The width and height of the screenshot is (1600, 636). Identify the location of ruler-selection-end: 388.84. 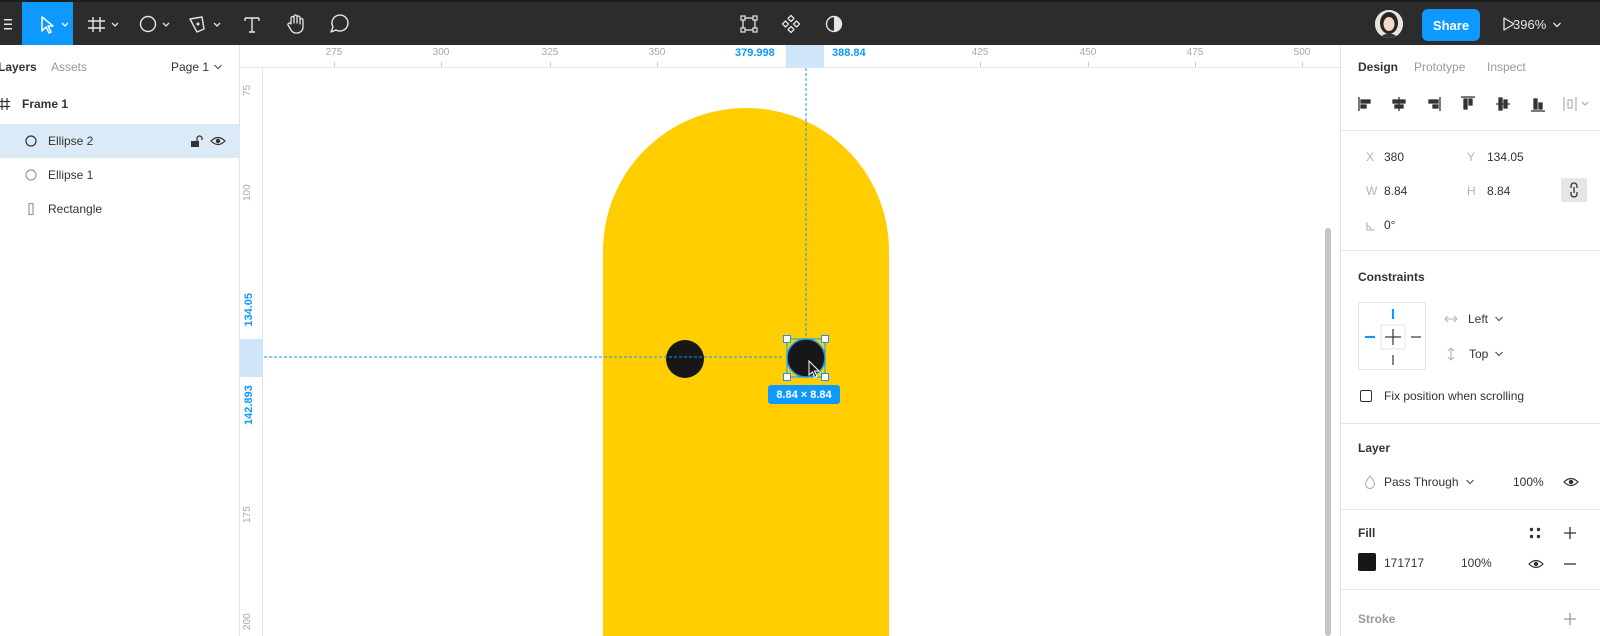
(849, 53).